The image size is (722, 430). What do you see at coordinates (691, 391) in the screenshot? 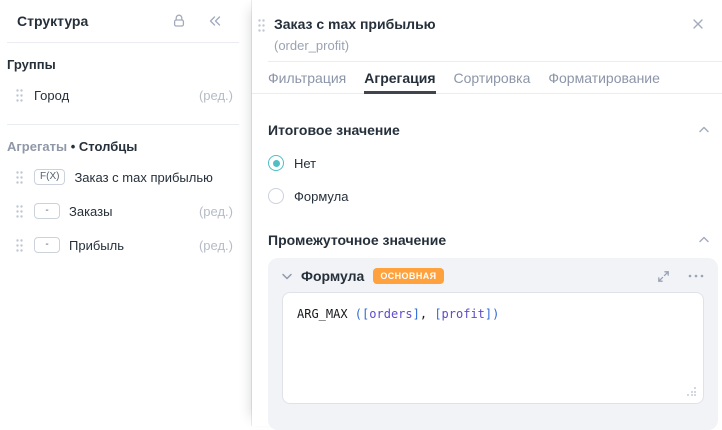
I see `resize-grip-icon` at bounding box center [691, 391].